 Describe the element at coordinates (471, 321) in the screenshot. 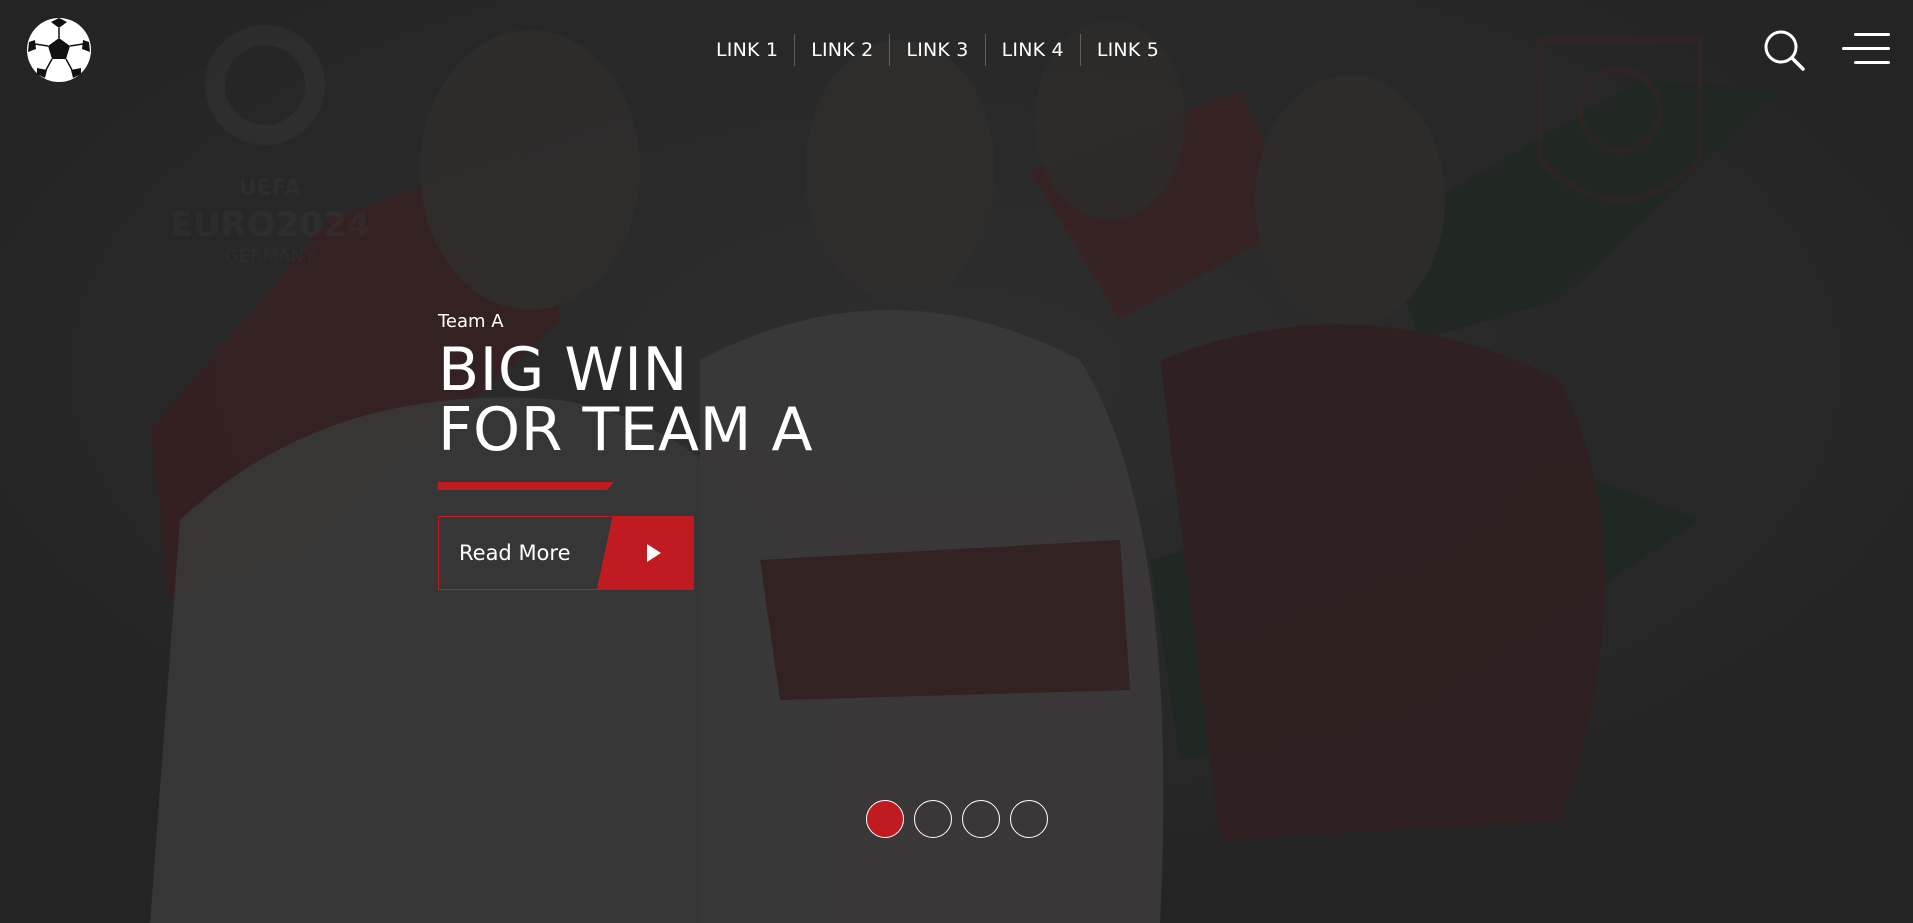

I see `hero-kicker: Team A` at that location.